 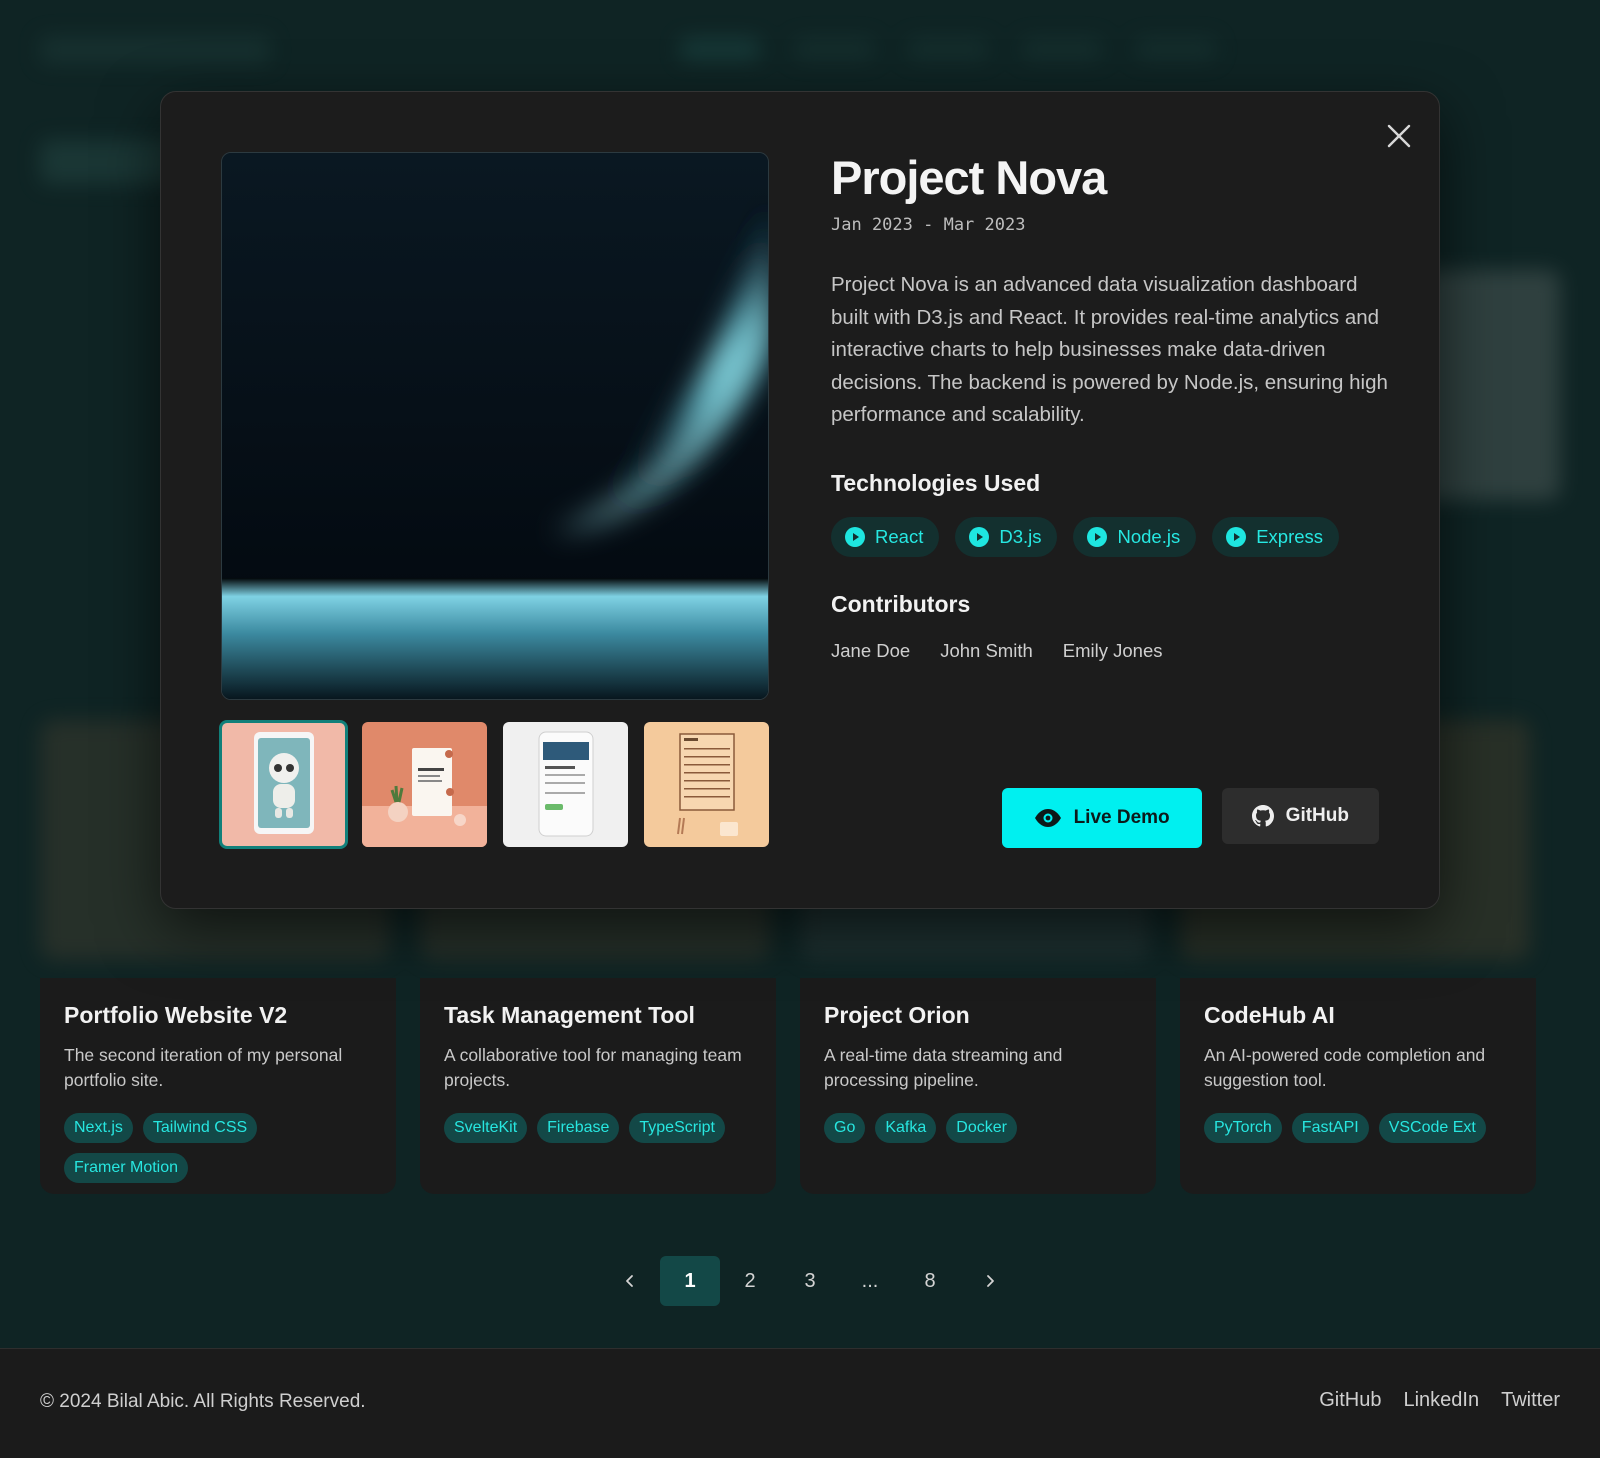 I want to click on modal-actions: Live Demo GitHub, so click(x=1190, y=818).